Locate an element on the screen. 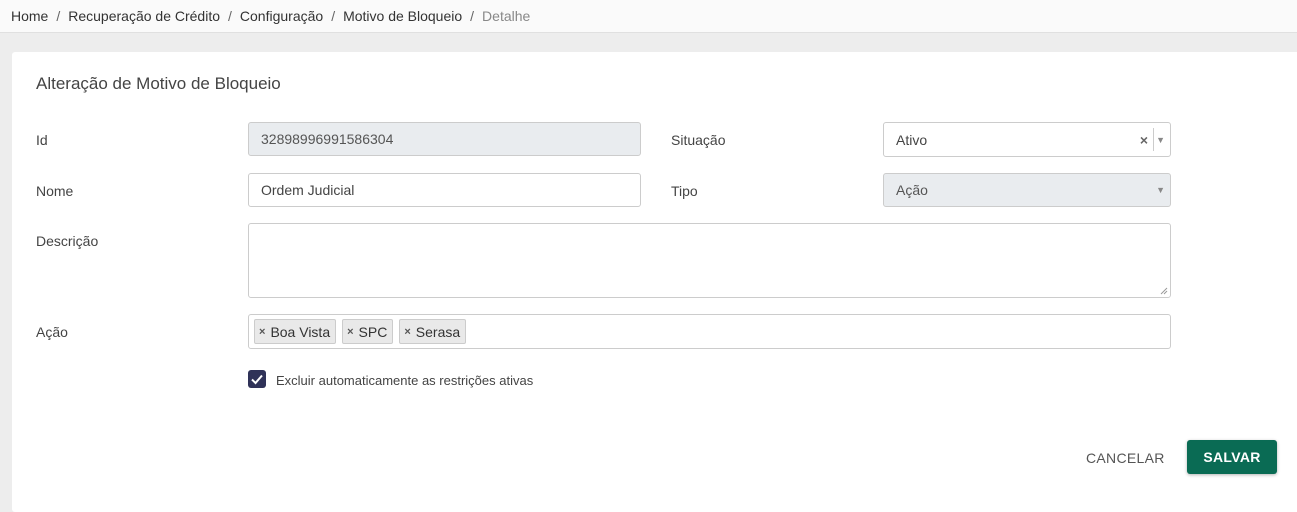 This screenshot has width=1297, height=512. page-title: Alteração de Motivo de Bloqueio is located at coordinates (158, 83).